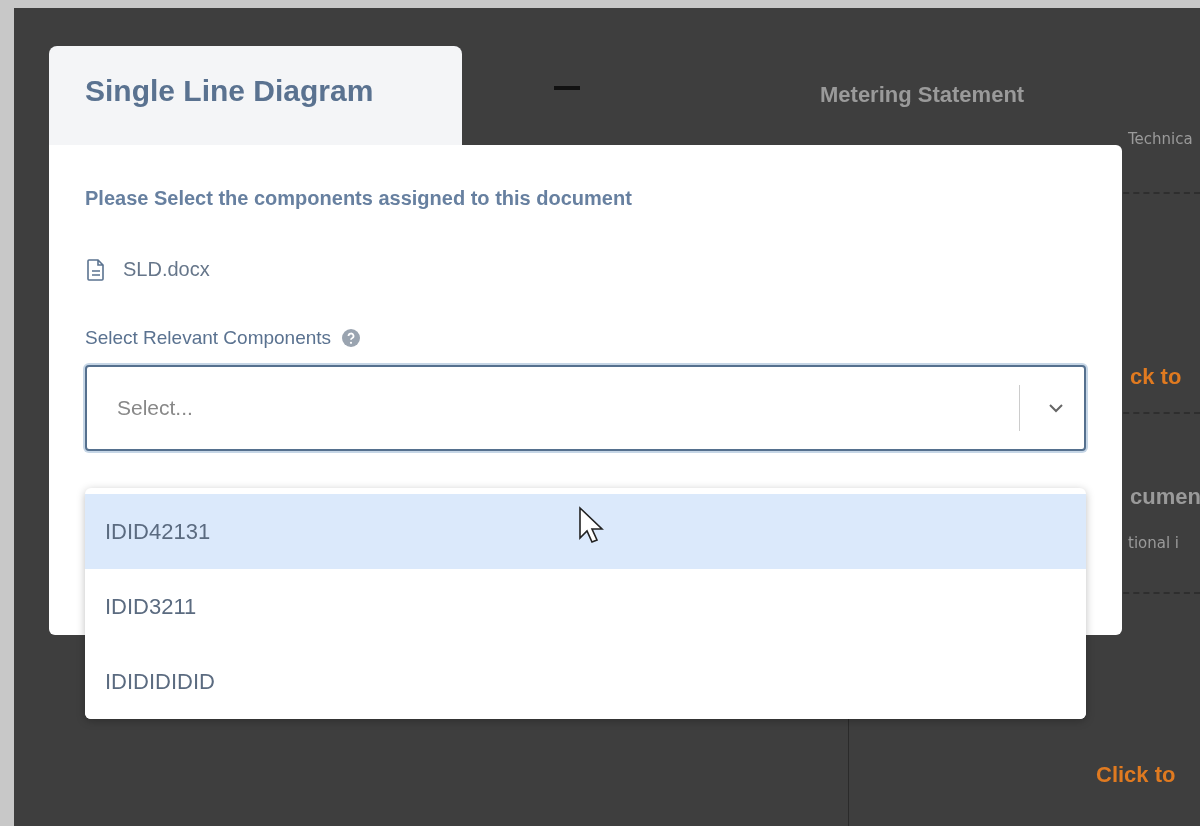  I want to click on field-label: Select Relevant Components, so click(208, 338).